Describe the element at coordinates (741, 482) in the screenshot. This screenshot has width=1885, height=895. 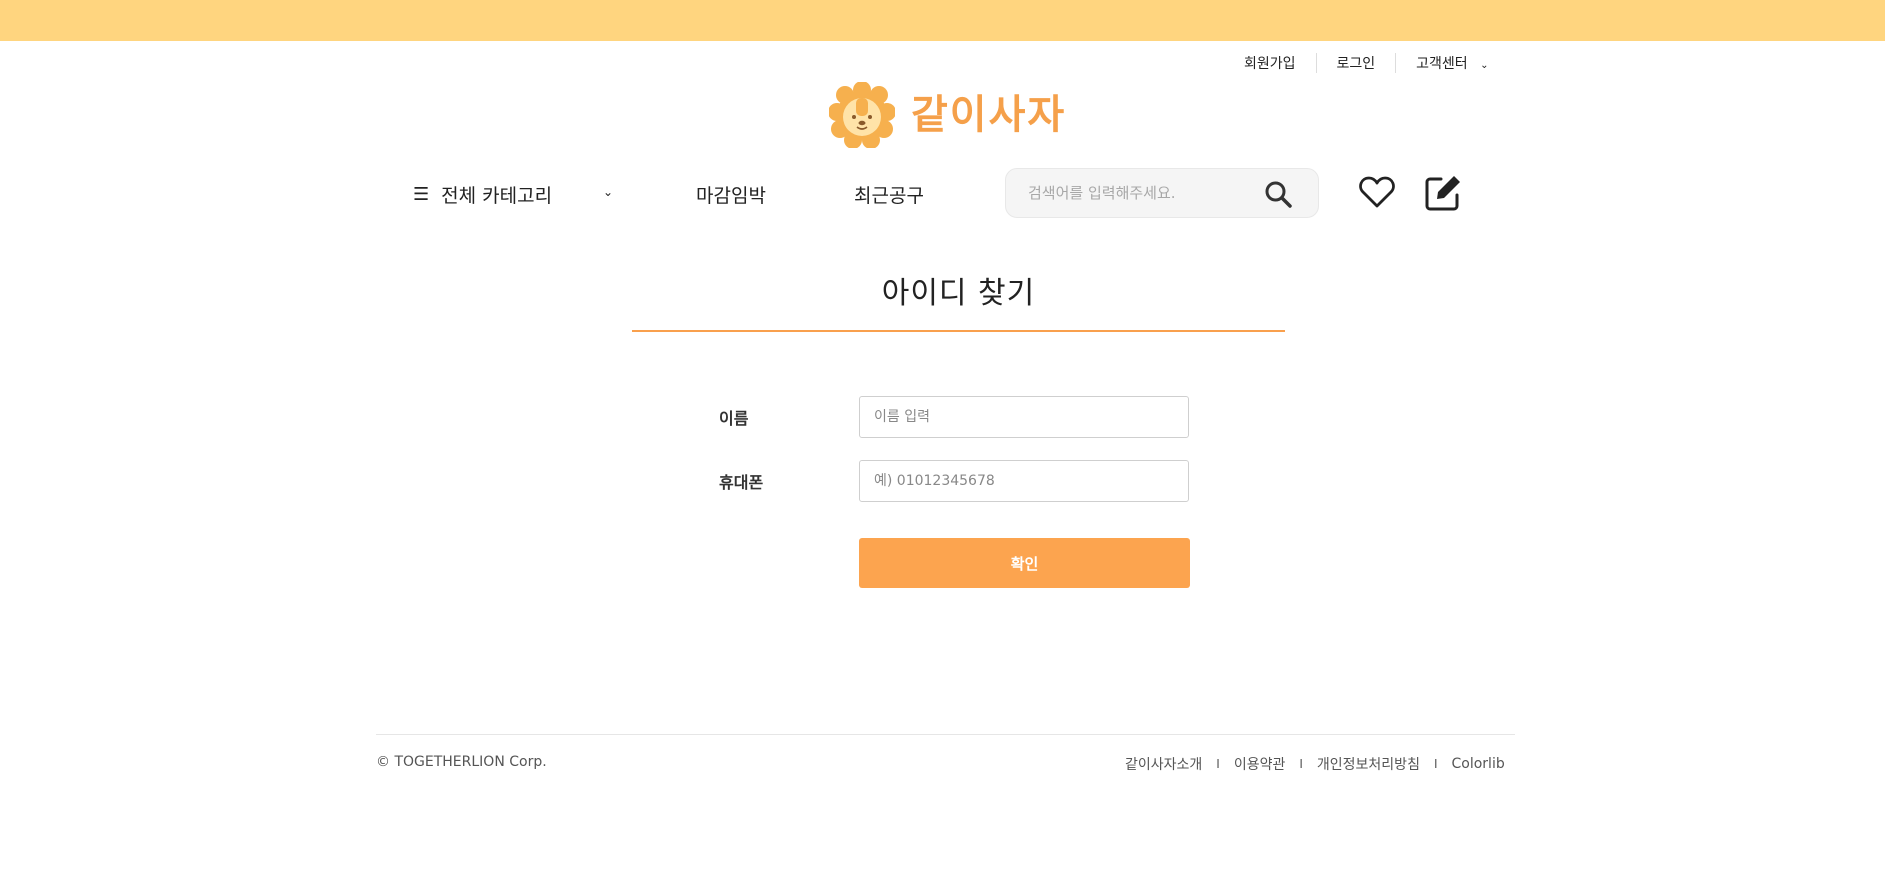
I see `phone-label: 휴대폰` at that location.